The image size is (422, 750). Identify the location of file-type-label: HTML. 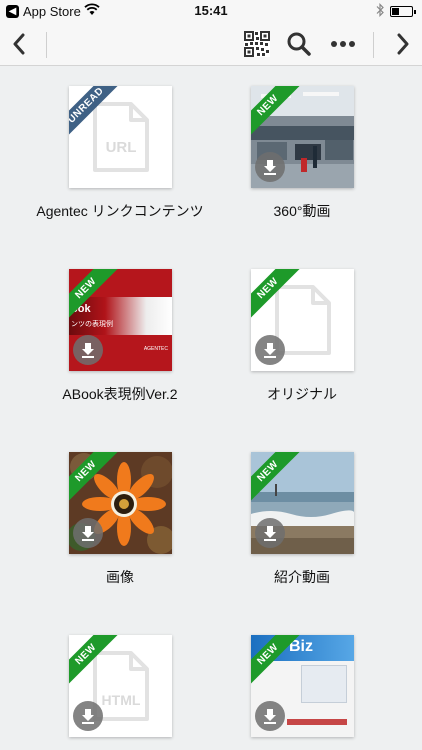
(121, 700).